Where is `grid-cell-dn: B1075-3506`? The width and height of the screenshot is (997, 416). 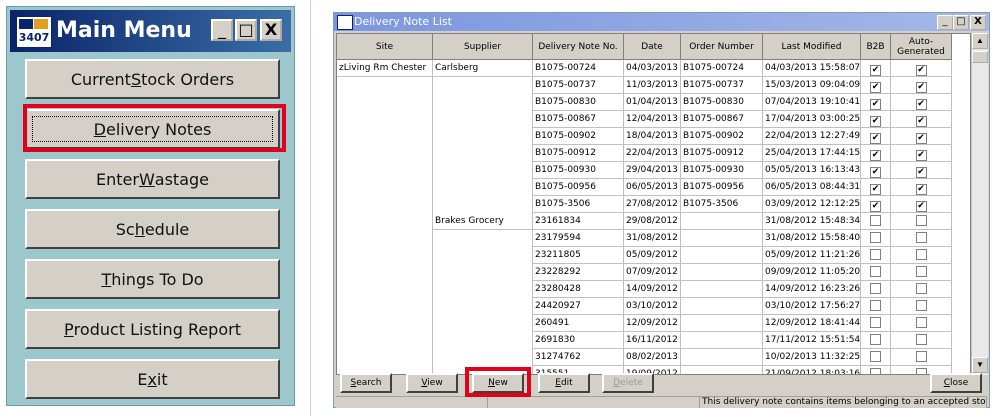
grid-cell-dn: B1075-3506 is located at coordinates (578, 204).